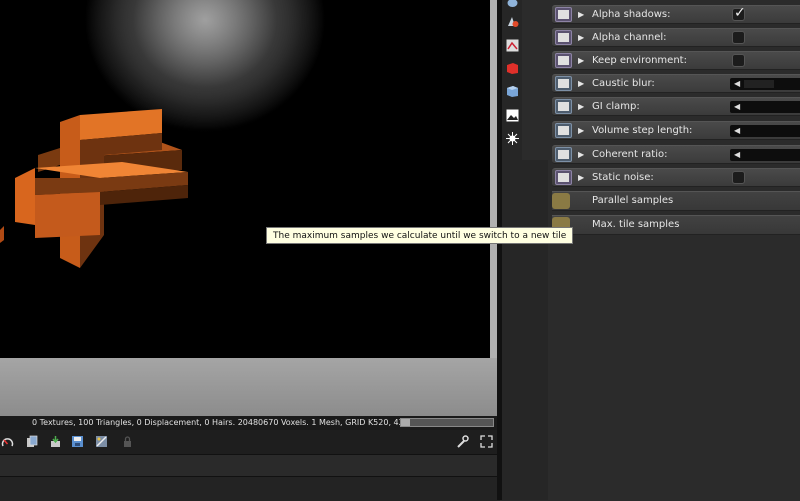 The width and height of the screenshot is (800, 501). I want to click on prop-row-alpha-shadows: ▶ Alpha shadows: ✓, so click(676, 14).